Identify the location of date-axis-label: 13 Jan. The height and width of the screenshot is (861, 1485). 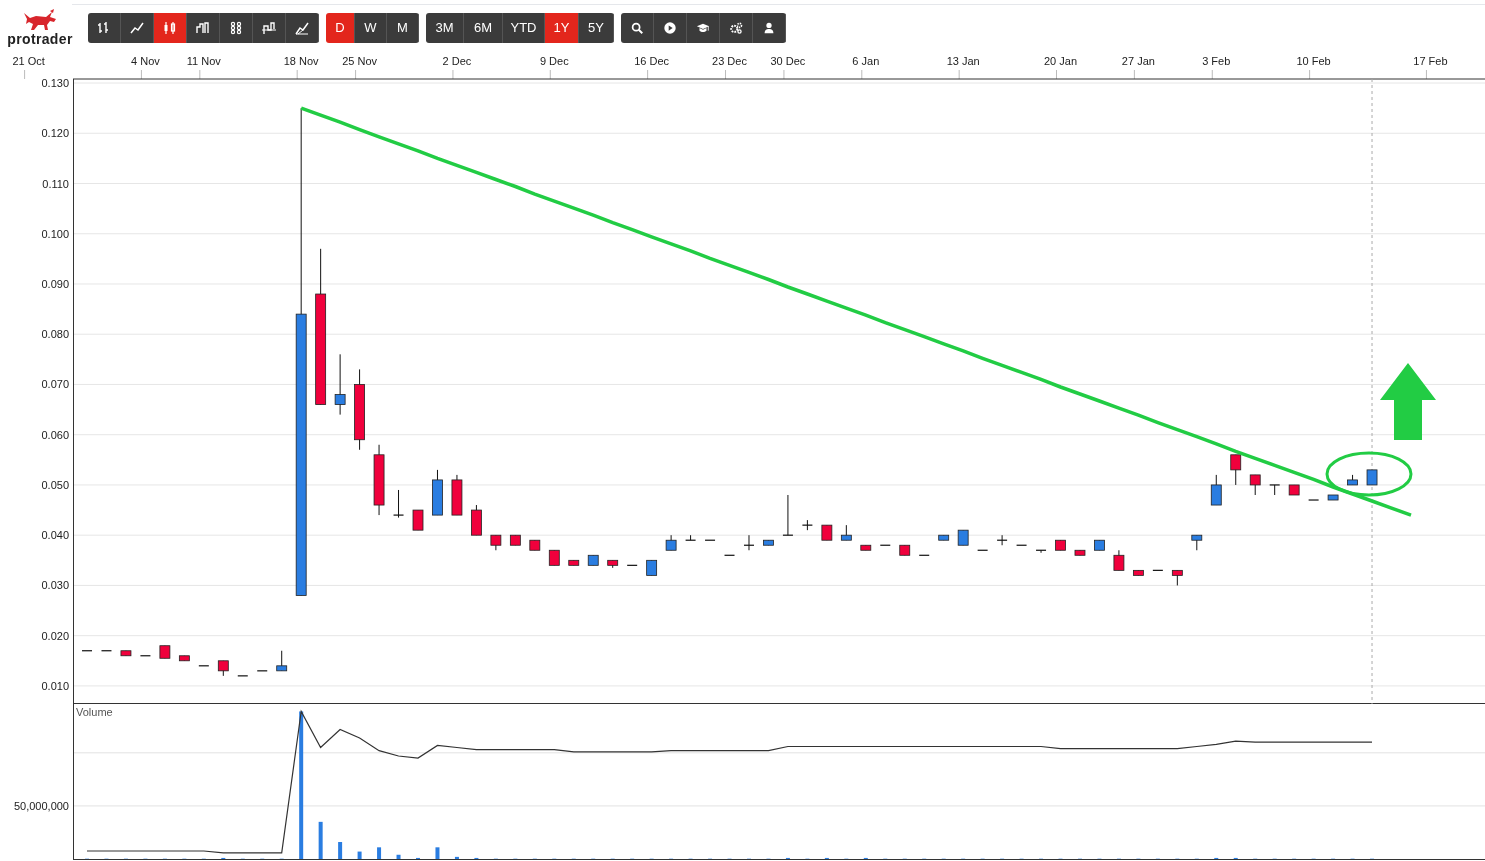
(963, 61).